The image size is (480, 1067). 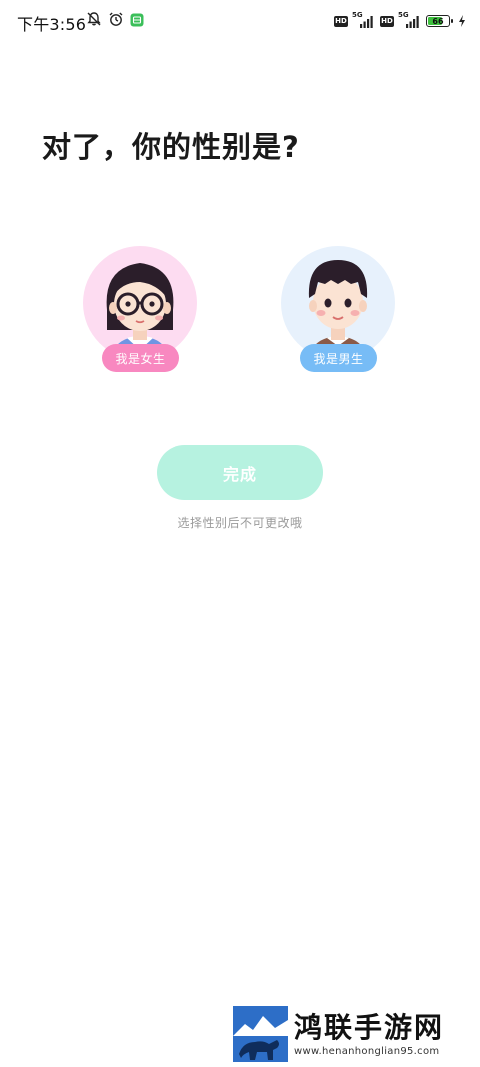 I want to click on hd-badge-2: HD, so click(x=387, y=21).